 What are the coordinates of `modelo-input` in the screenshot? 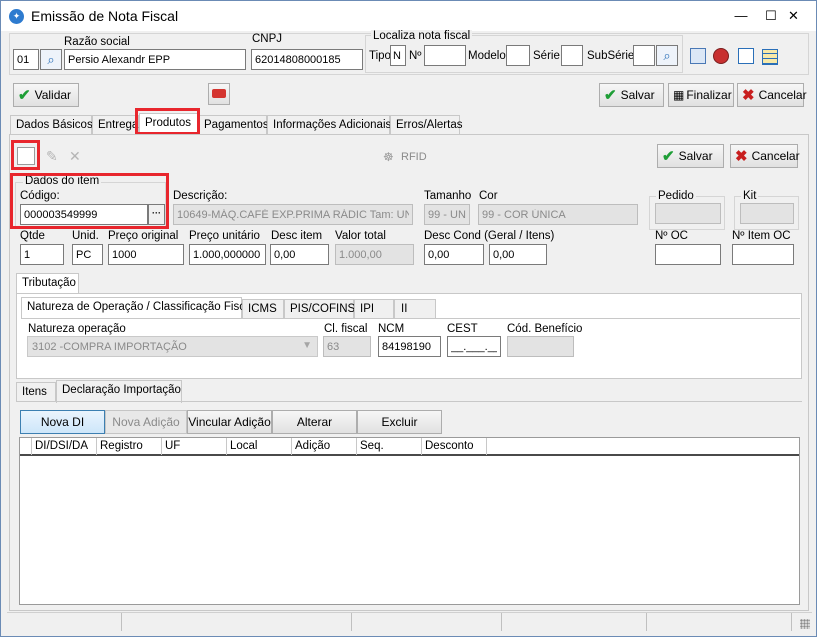 It's located at (518, 55).